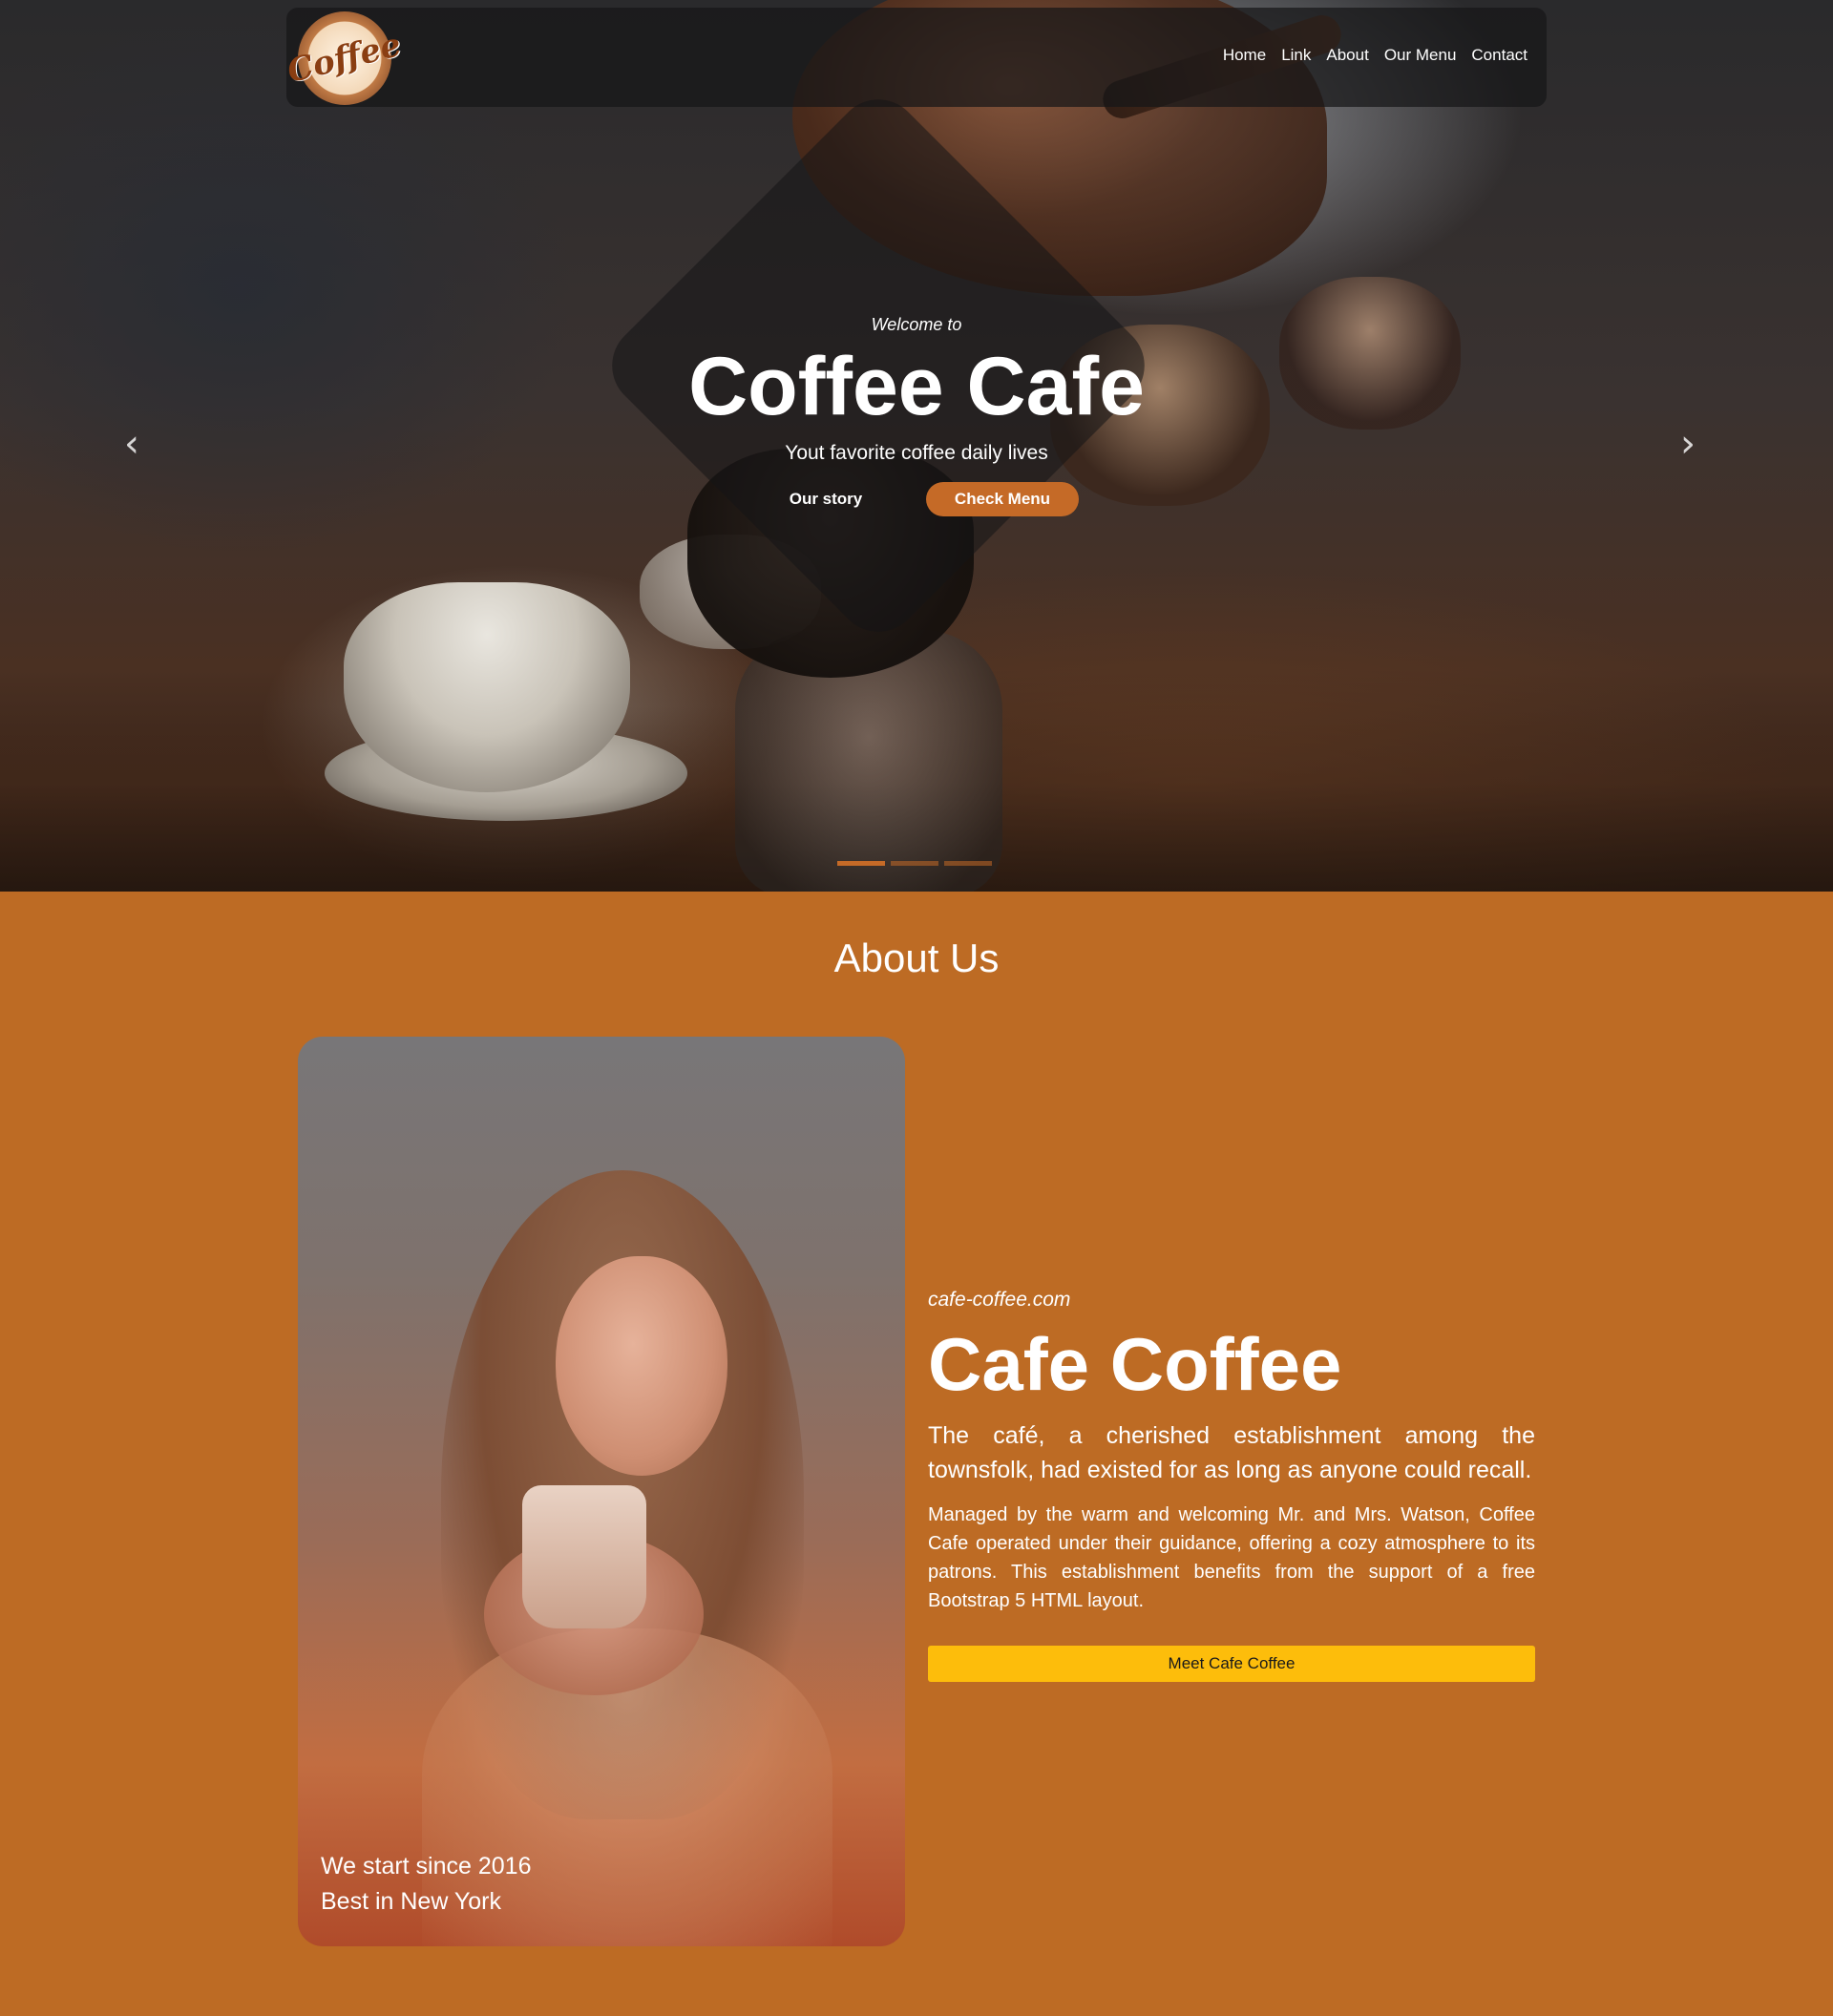  I want to click on nav-link-about: About, so click(1347, 56).